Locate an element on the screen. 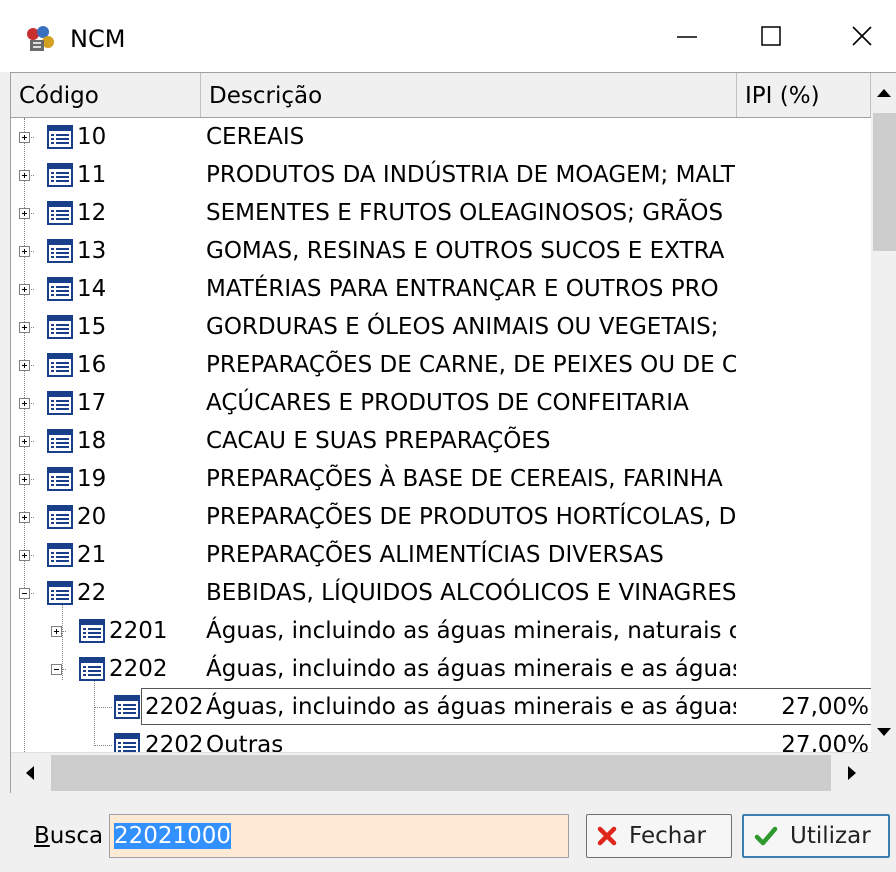  arrow-left-icon is located at coordinates (30, 773).